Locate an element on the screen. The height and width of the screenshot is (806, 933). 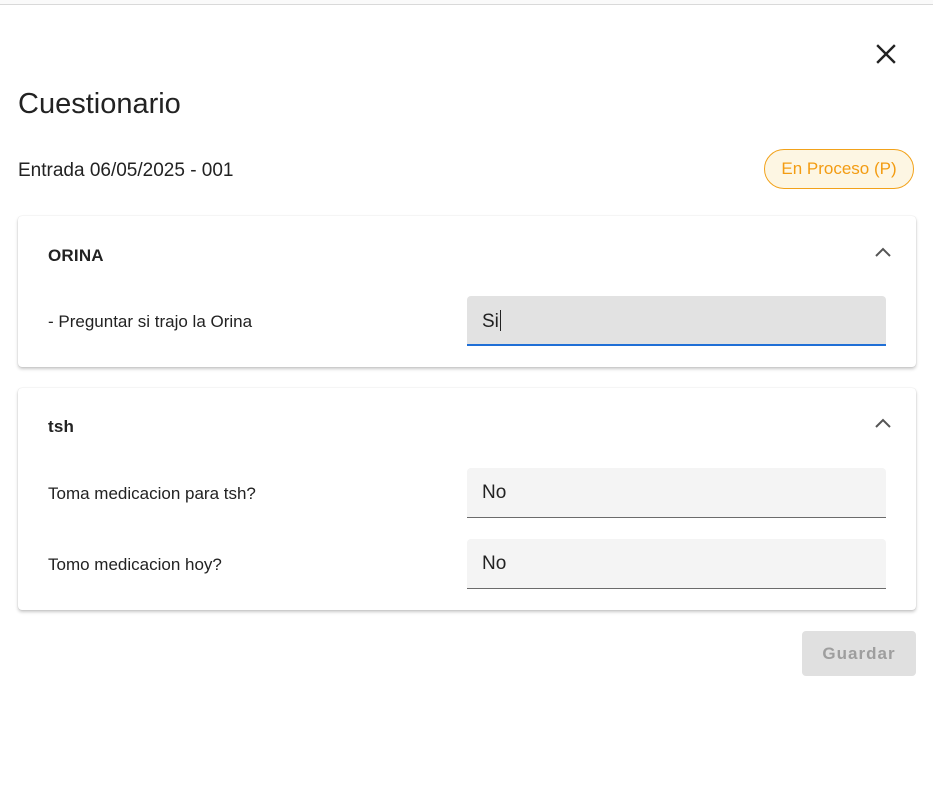
answer-field: Si is located at coordinates (676, 321).